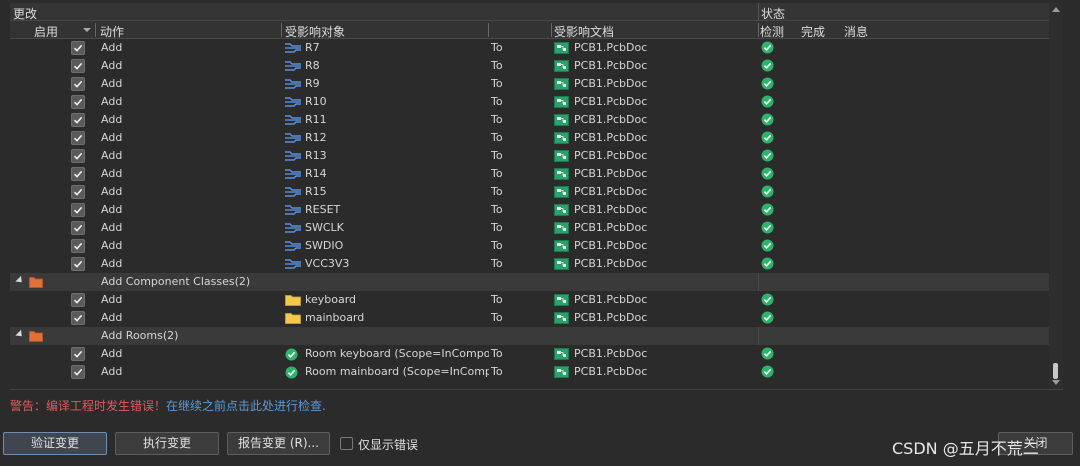  What do you see at coordinates (1056, 9) in the screenshot?
I see `scroll-up-icon` at bounding box center [1056, 9].